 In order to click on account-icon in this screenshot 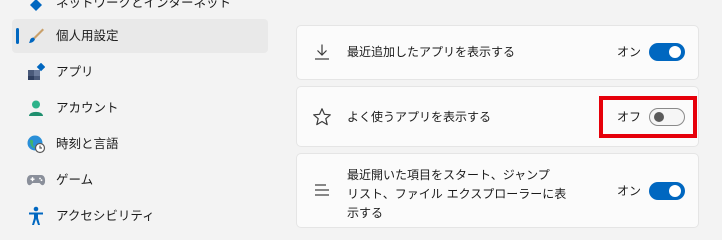, I will do `click(36, 108)`.